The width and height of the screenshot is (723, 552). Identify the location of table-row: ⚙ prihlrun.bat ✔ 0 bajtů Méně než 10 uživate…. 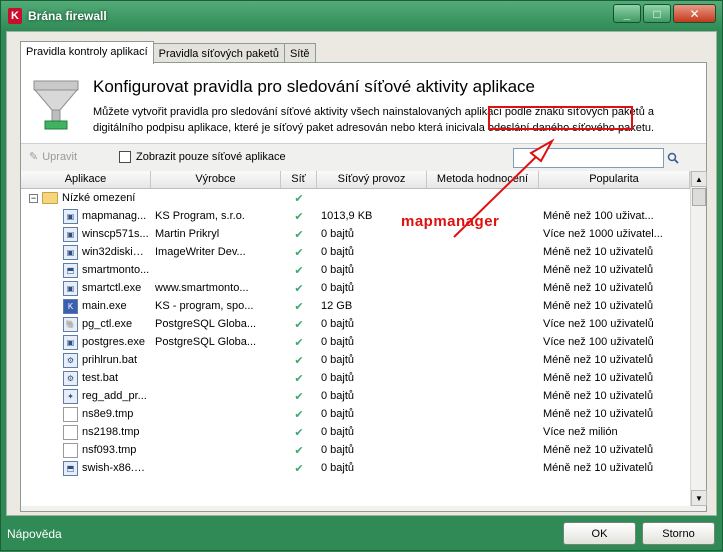
(355, 360).